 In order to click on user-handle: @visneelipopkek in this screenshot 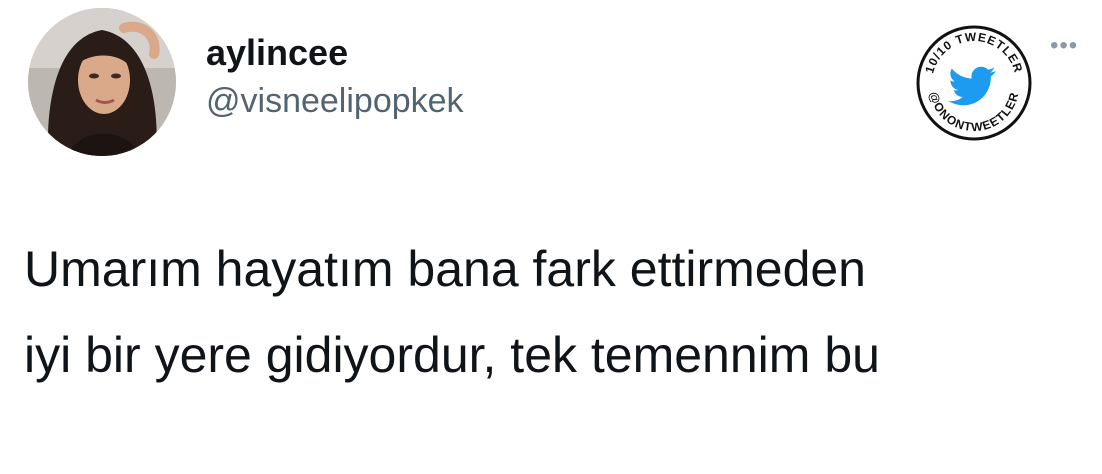, I will do `click(335, 101)`.